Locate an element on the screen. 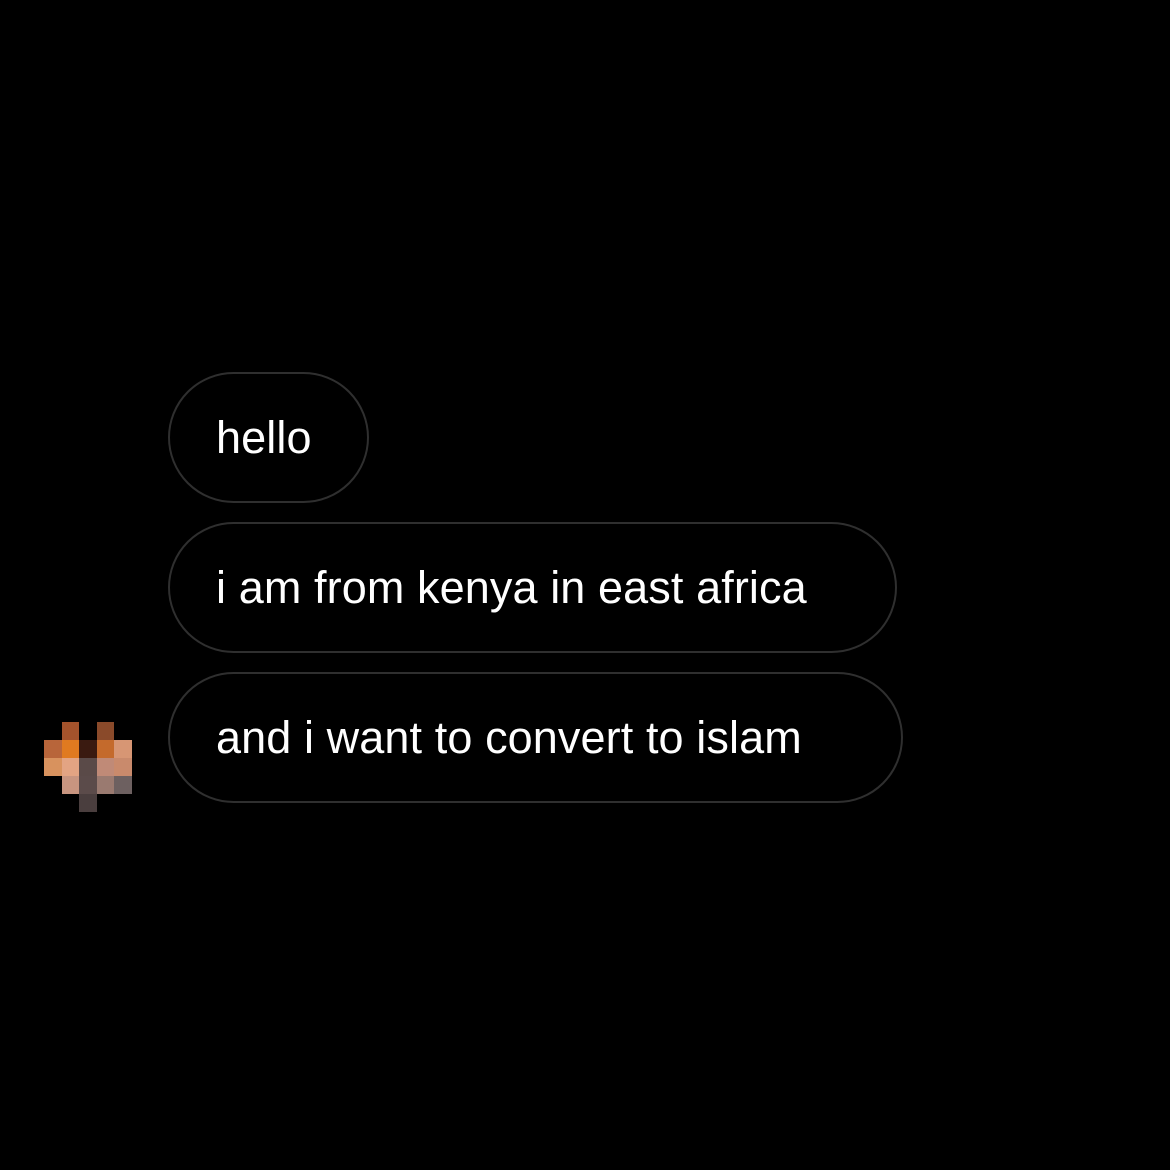 The height and width of the screenshot is (1170, 1170). message-text: and i want to convert to islam is located at coordinates (509, 737).